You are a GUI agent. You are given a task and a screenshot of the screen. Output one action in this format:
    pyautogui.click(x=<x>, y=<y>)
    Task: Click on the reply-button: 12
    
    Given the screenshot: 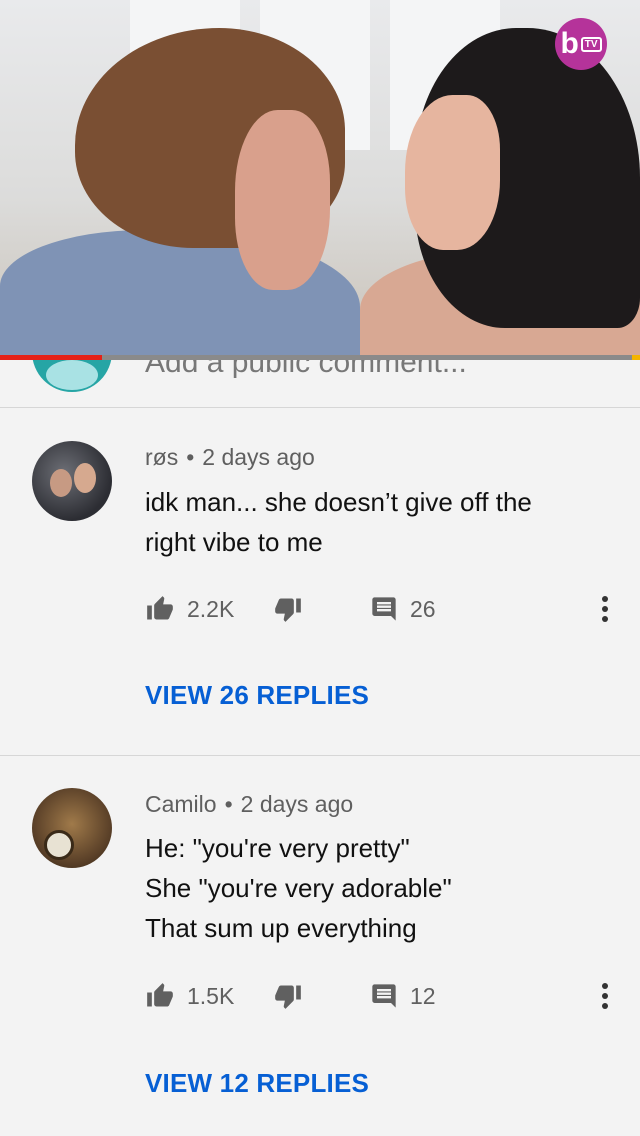 What is the action you would take?
    pyautogui.click(x=403, y=996)
    